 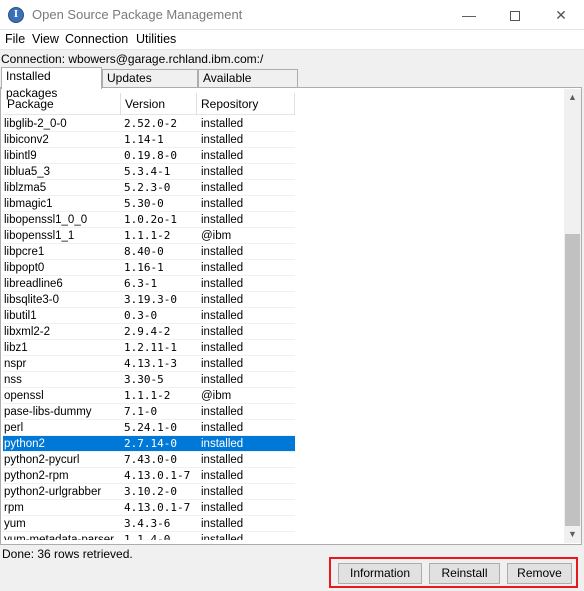 What do you see at coordinates (144, 251) in the screenshot?
I see `version-cell: 8.40-0` at bounding box center [144, 251].